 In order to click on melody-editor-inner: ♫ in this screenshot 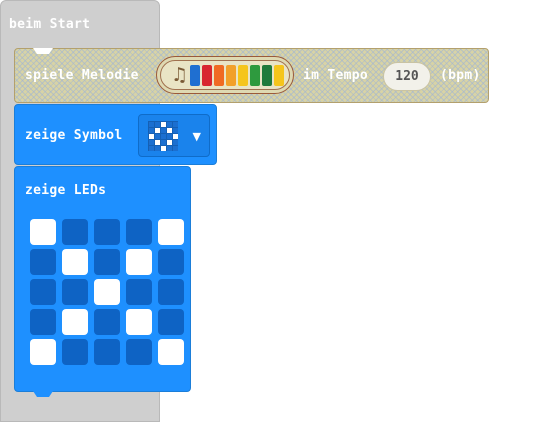, I will do `click(225, 75)`.